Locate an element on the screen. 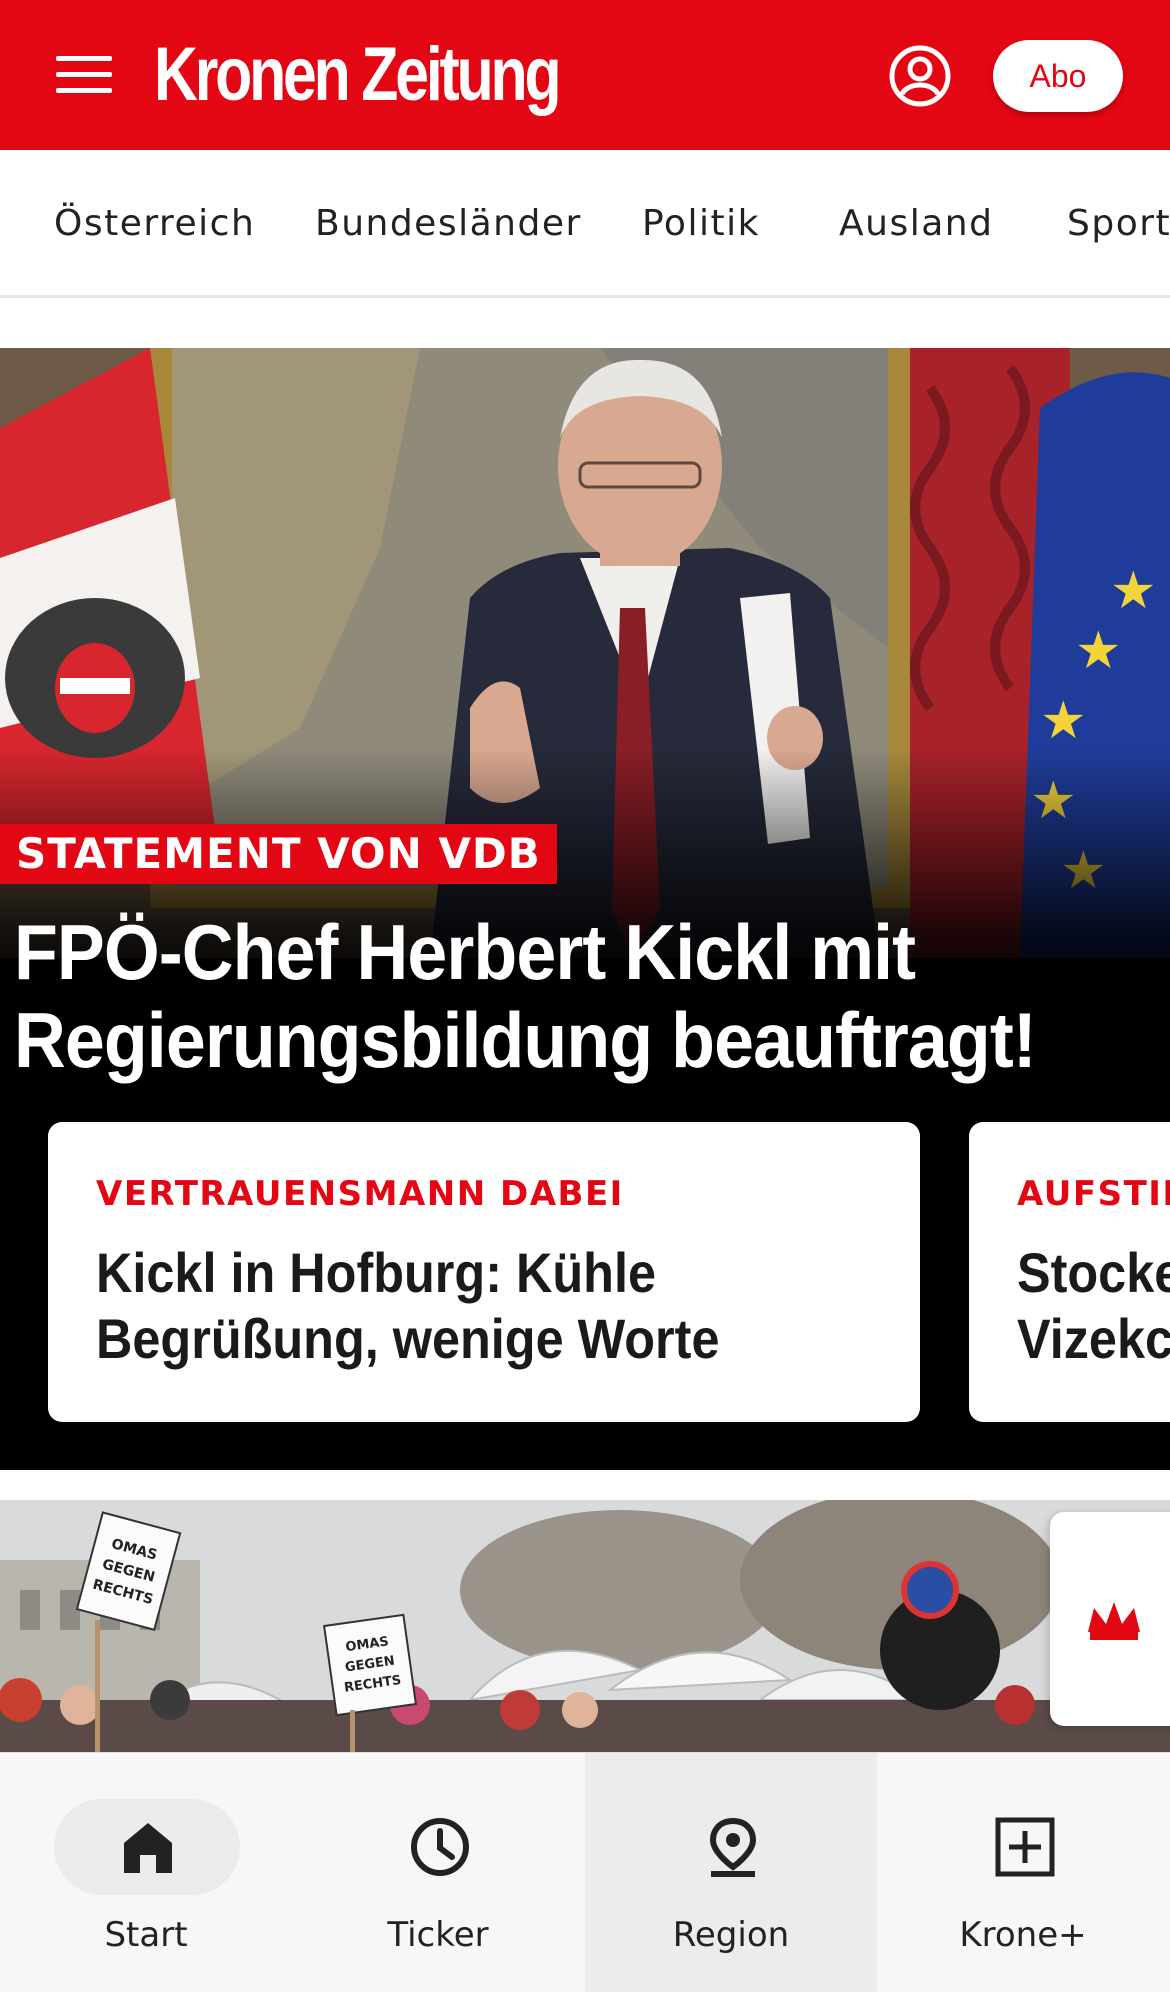 Image resolution: width=1170 pixels, height=1992 pixels. story-photo: OMAS GEGEN RECHTS OMAS GEGEN RECHTS is located at coordinates (585, 1626).